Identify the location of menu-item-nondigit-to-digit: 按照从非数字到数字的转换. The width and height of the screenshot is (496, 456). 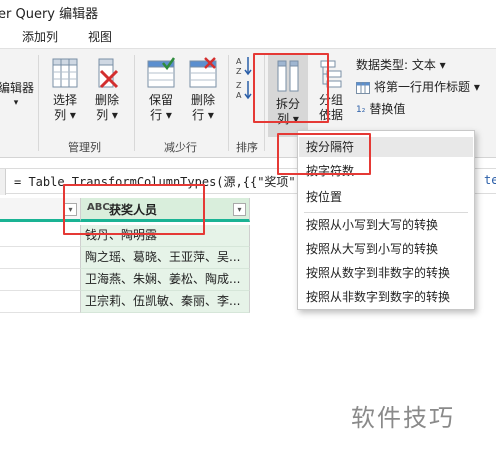
(378, 297).